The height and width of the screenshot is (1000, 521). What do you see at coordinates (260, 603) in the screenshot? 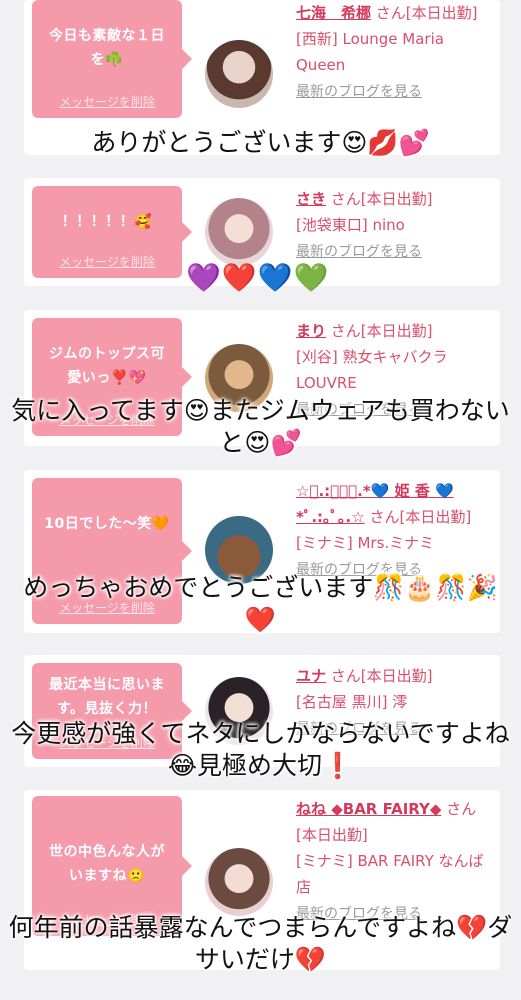
I see `caption-overlay: めっちゃおめでとうございます🎊🎂🎊🎉❤️` at bounding box center [260, 603].